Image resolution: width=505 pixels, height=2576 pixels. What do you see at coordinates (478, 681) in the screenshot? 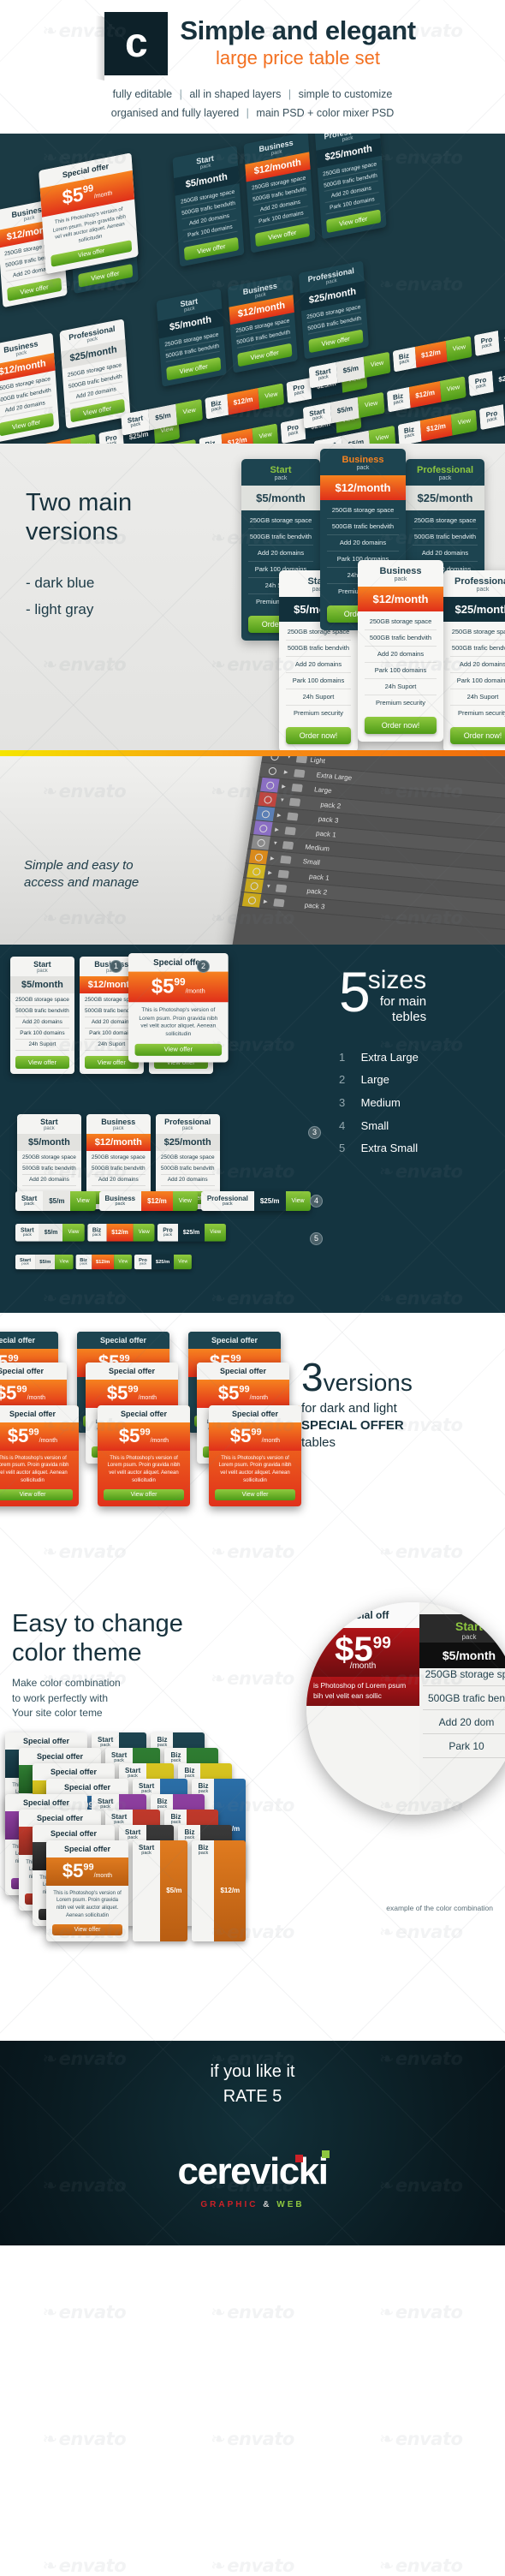
I see `pricing-feature: Park 100 domains` at bounding box center [478, 681].